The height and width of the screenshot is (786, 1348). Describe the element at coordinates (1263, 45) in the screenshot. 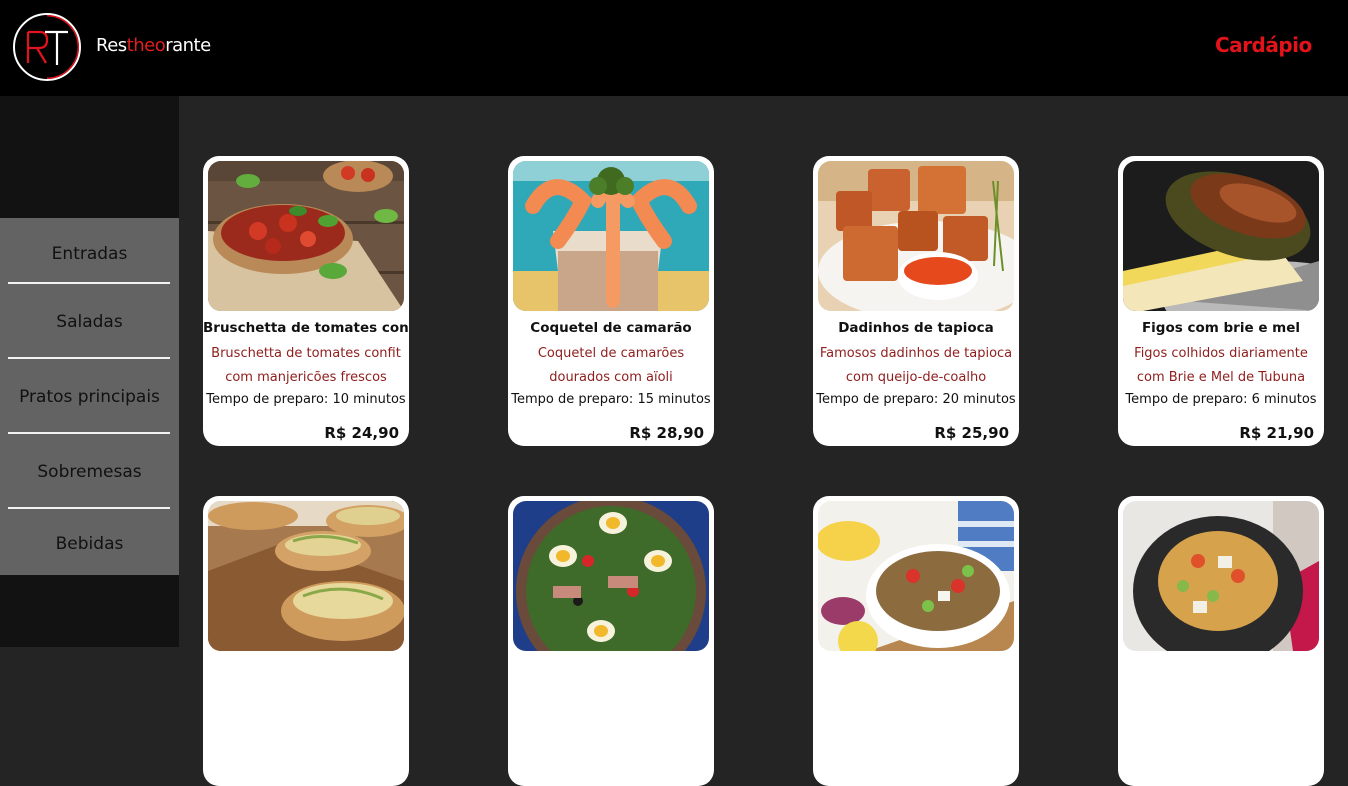

I see `nav-link-cardapio: Cardápio` at that location.